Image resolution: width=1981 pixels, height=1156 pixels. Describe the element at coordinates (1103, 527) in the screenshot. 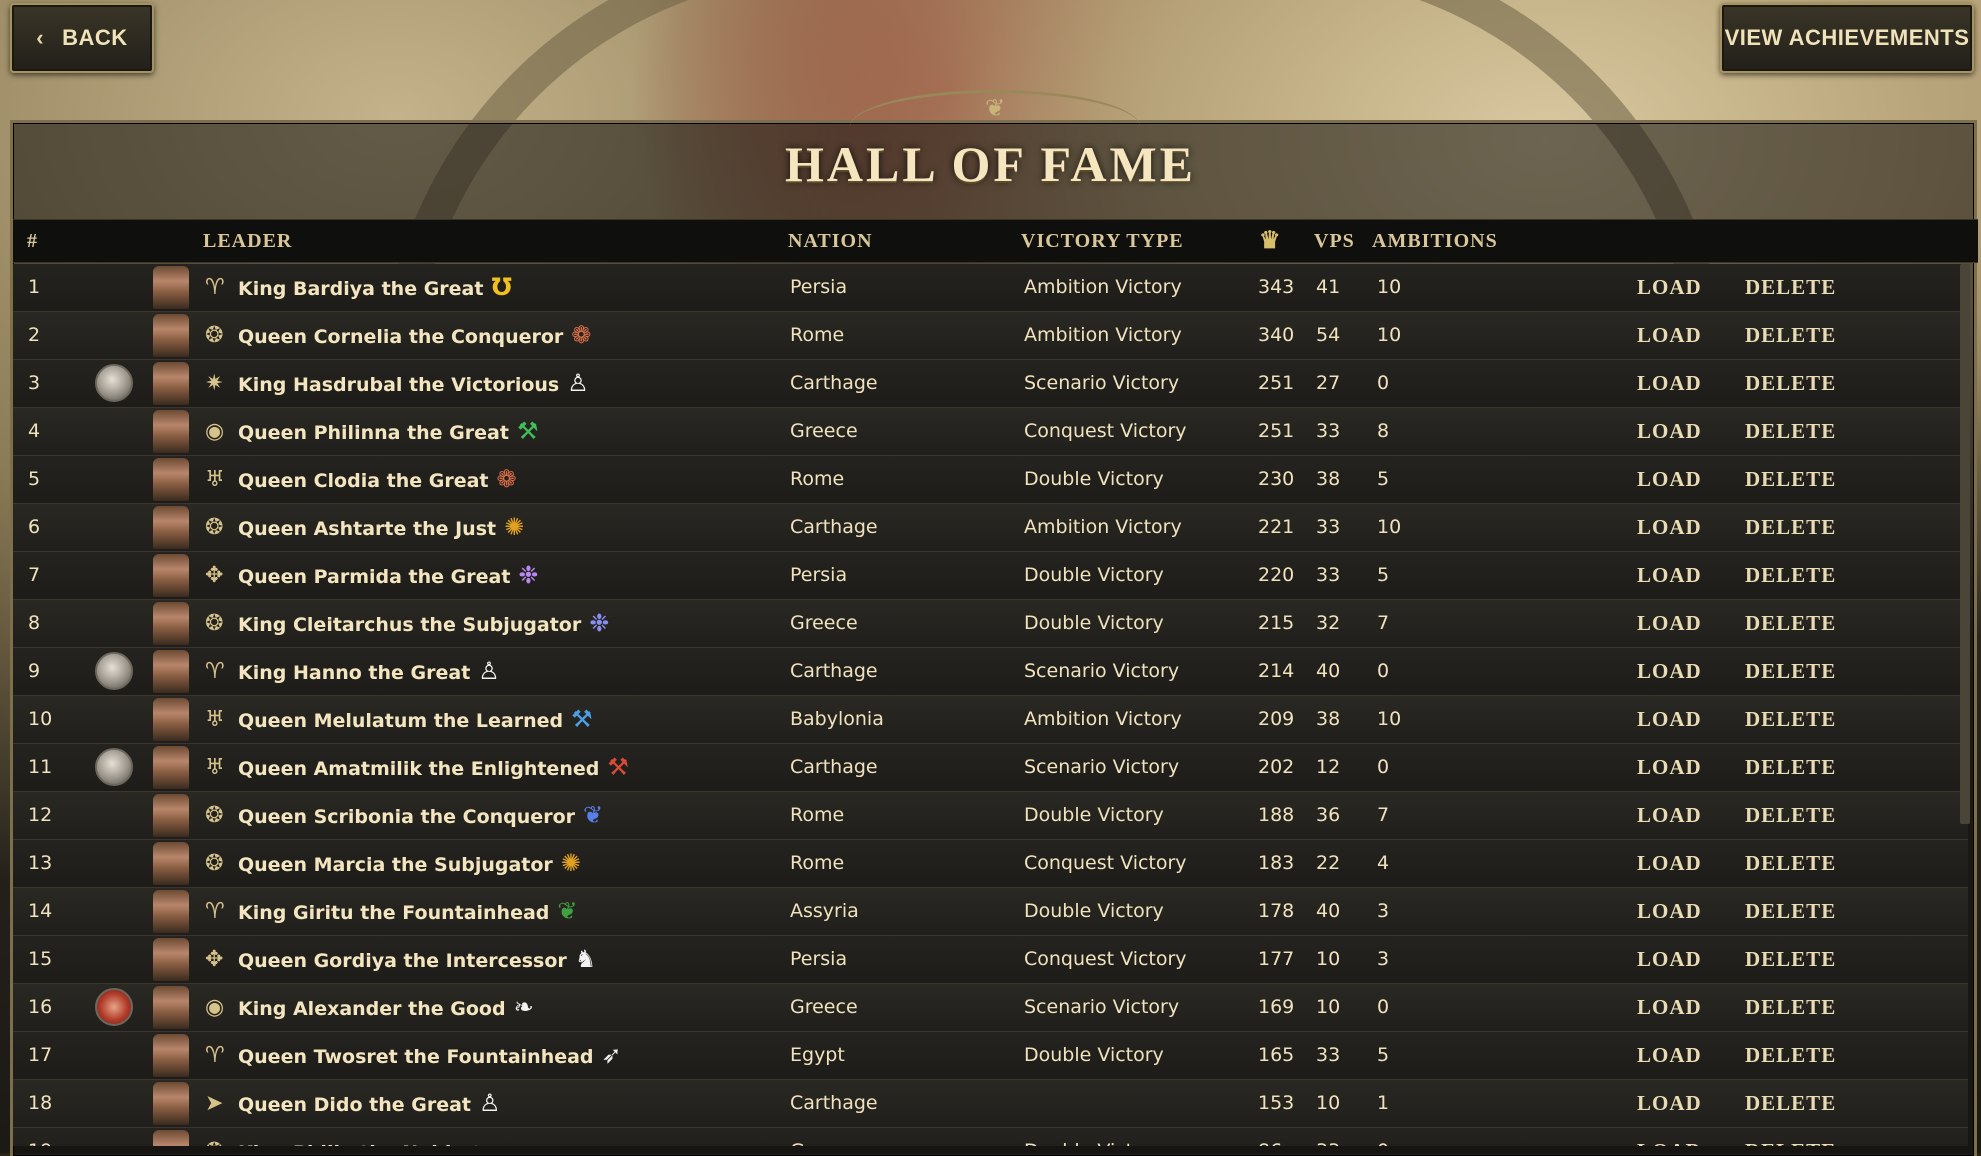

I see `row-victory-type: Ambition Victory` at that location.